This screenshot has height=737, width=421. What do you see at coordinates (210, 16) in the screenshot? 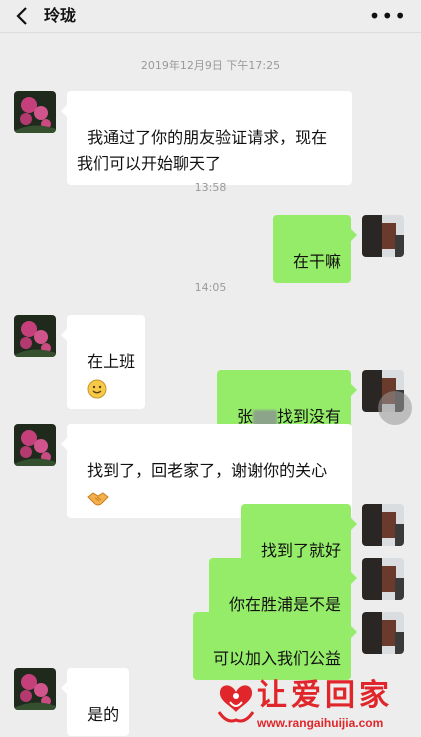
I see `top-bar: 玲珑 •••` at bounding box center [210, 16].